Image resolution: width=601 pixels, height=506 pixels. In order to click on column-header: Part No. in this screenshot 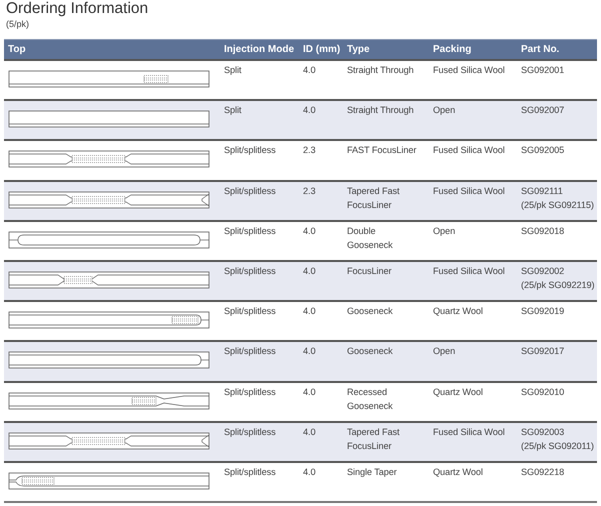, I will do `click(540, 49)`.